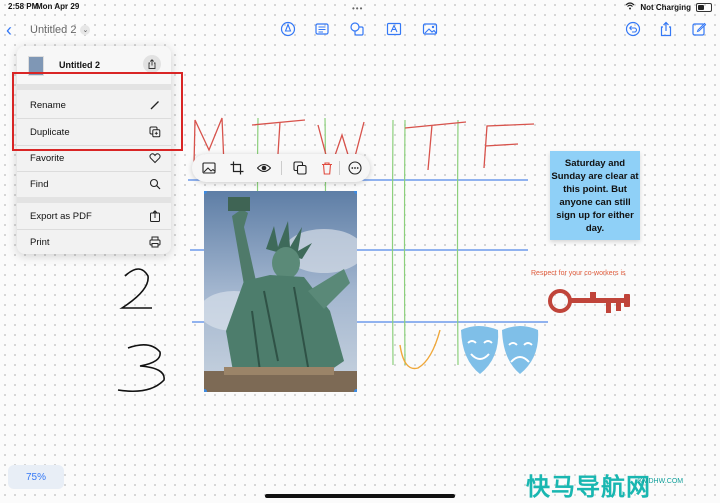 Image resolution: width=720 pixels, height=503 pixels. I want to click on resize-handle-bottom-left, so click(205, 390).